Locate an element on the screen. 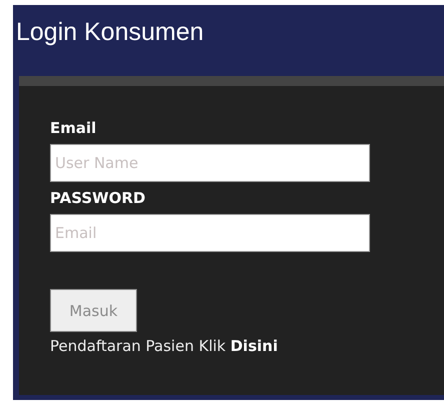  page-title: Login Konsumen is located at coordinates (110, 32).